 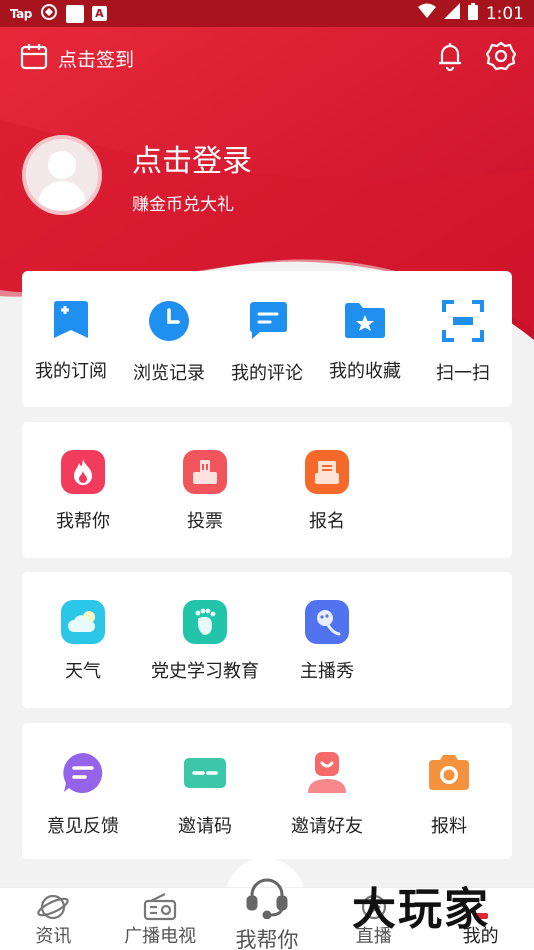 I want to click on microphone-icon, so click(x=327, y=622).